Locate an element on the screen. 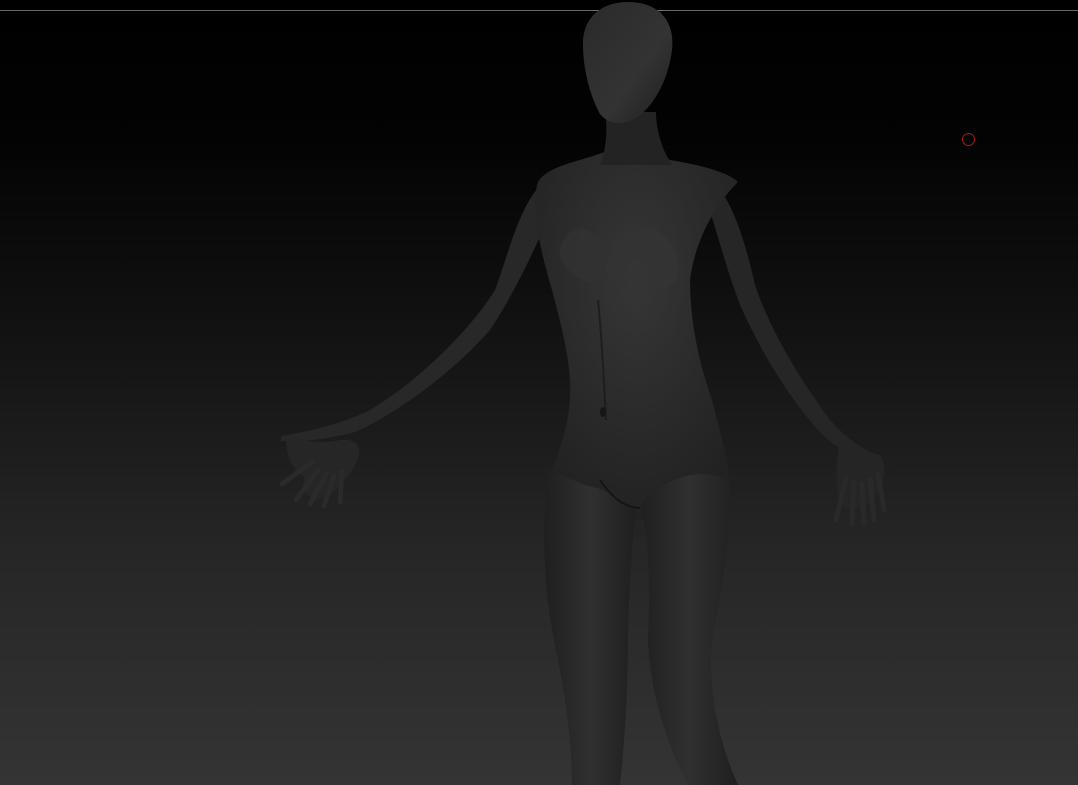 This screenshot has height=785, width=1078. left-arm is located at coordinates (413, 343).